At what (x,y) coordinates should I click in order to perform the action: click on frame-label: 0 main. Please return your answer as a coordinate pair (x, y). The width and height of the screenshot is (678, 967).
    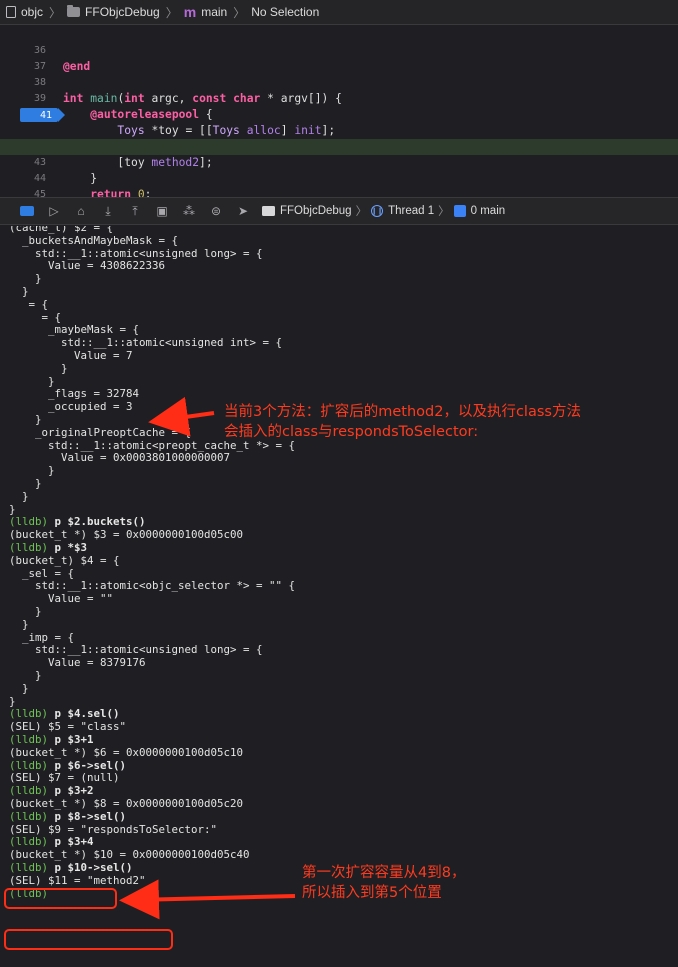
    Looking at the image, I should click on (488, 211).